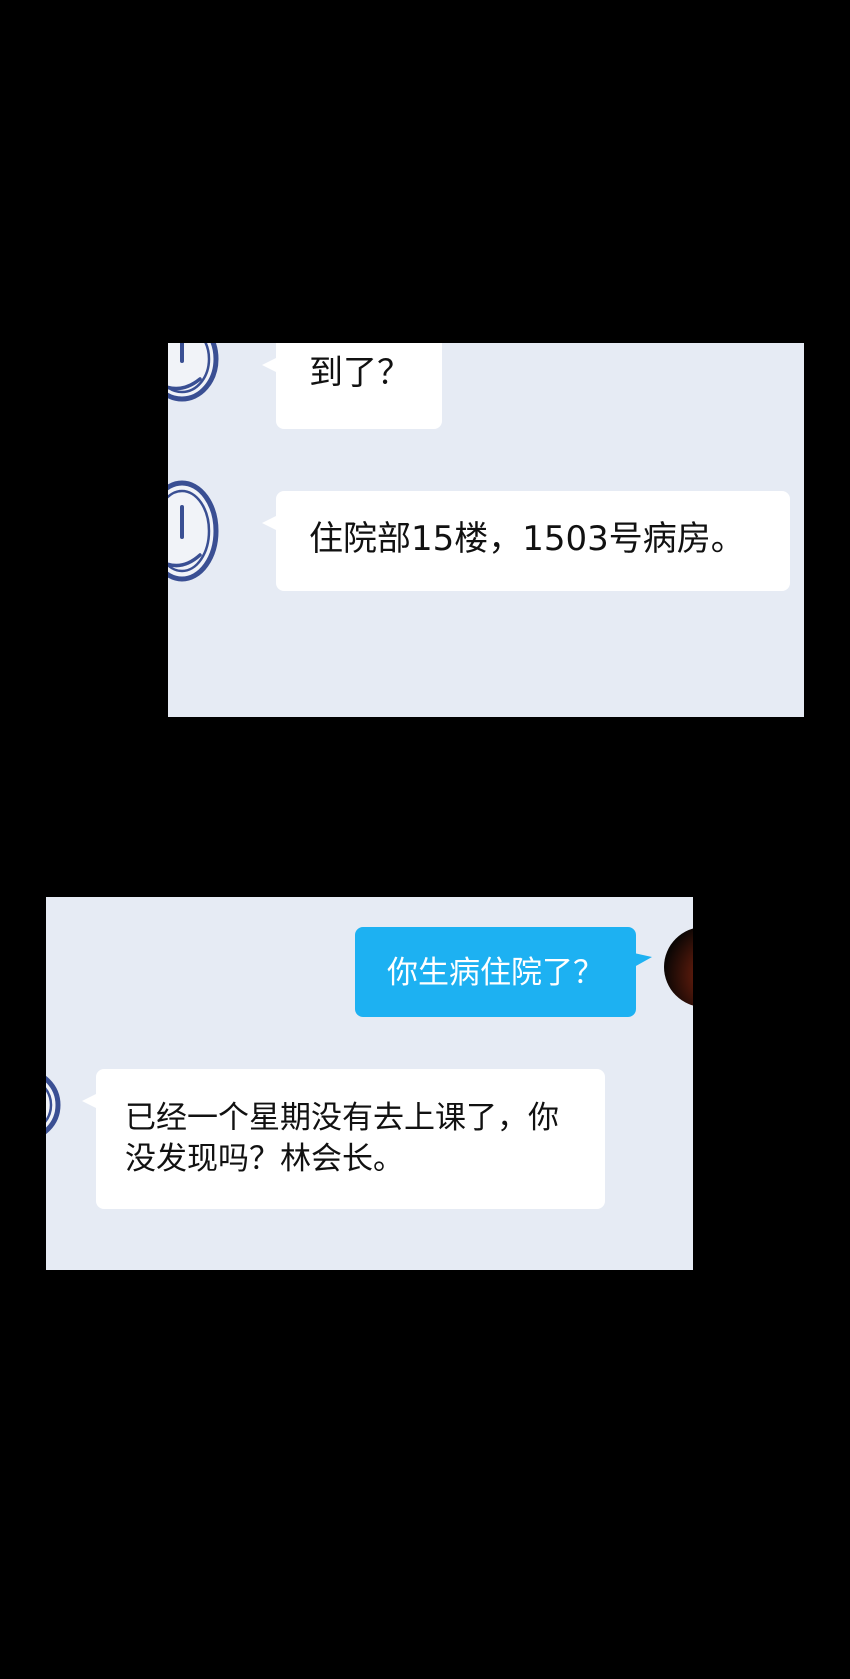 The image size is (850, 1679). I want to click on message-bubble-incoming: 住院部15楼，1503号病房。, so click(526, 541).